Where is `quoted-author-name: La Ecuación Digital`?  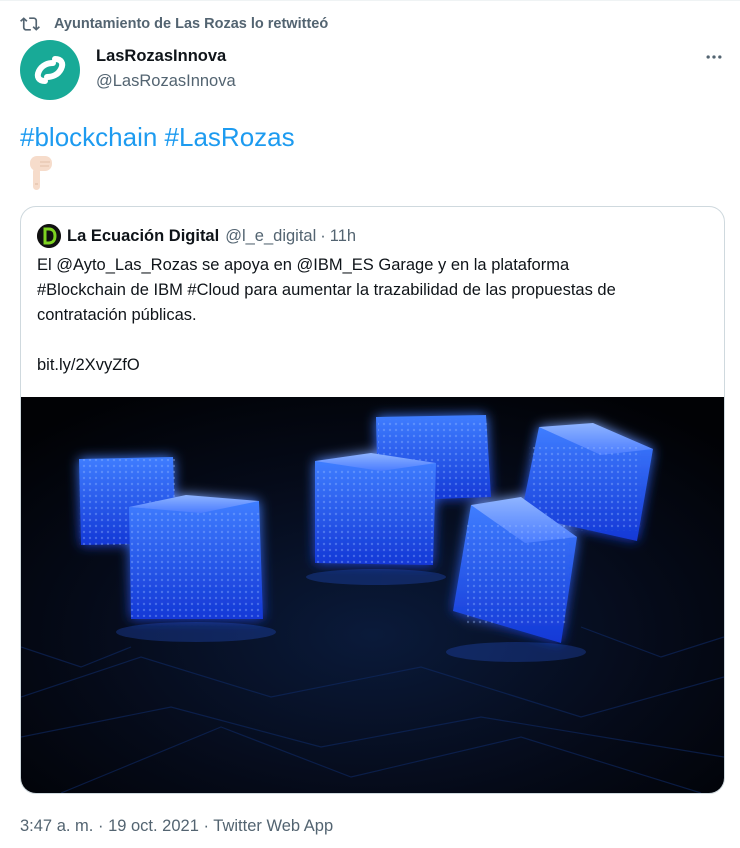 quoted-author-name: La Ecuación Digital is located at coordinates (143, 236).